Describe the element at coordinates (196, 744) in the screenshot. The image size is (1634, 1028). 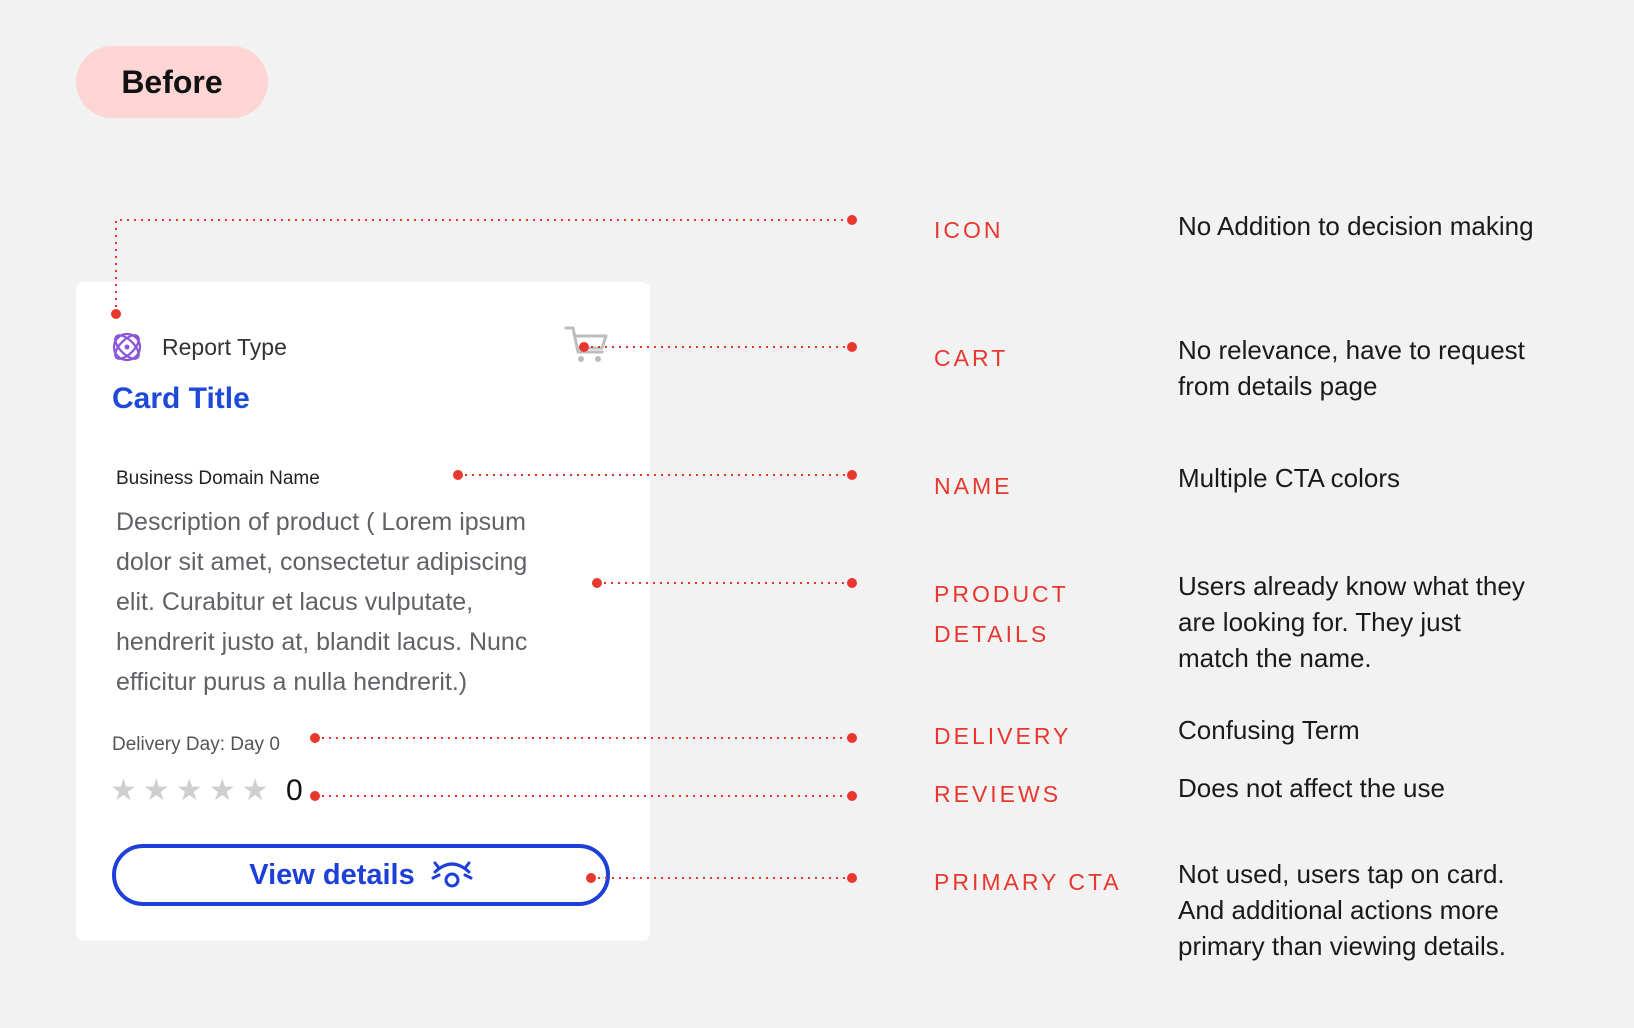
I see `delivery-day: Delivery Day: Day 0` at that location.